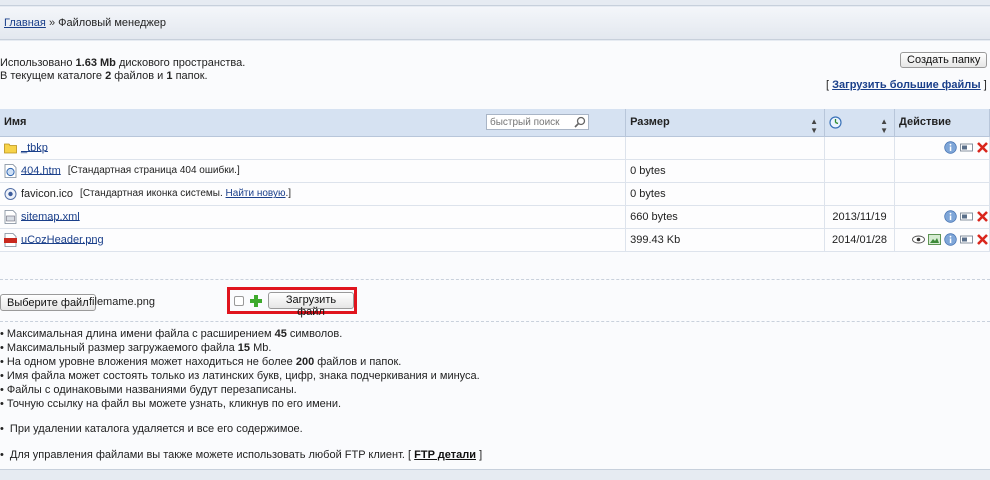 The height and width of the screenshot is (480, 990). Describe the element at coordinates (10, 216) in the screenshot. I see `xml-file-icon` at that location.